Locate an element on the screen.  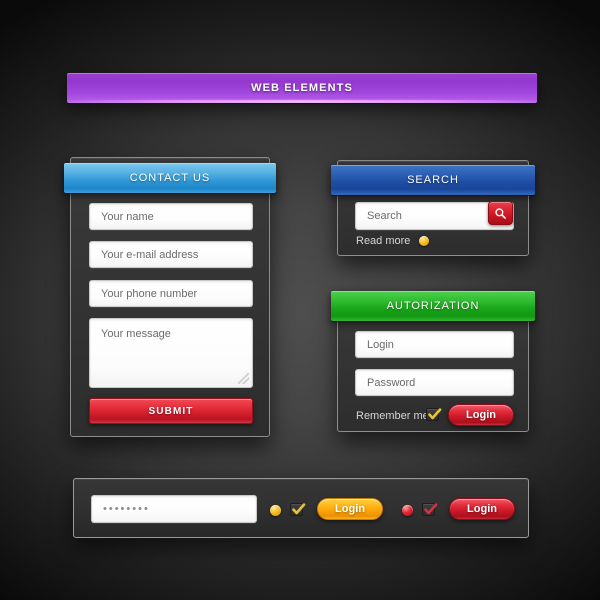
search-read-more-label: Read more is located at coordinates (383, 241).